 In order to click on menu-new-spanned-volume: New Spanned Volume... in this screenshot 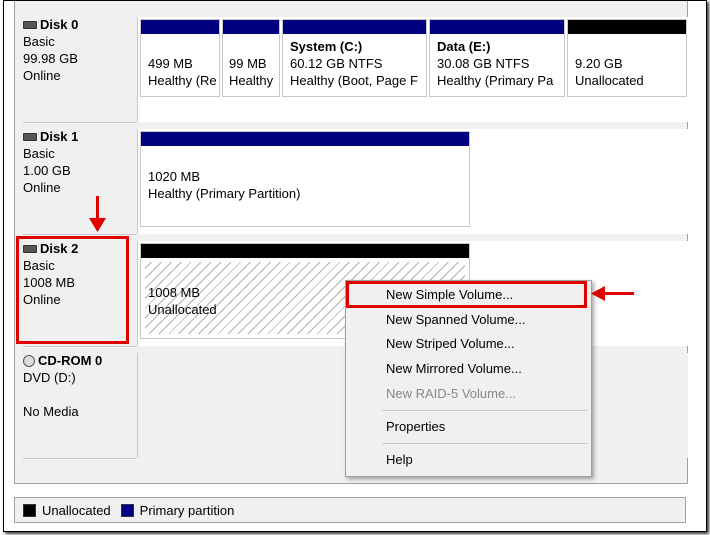, I will do `click(455, 320)`.